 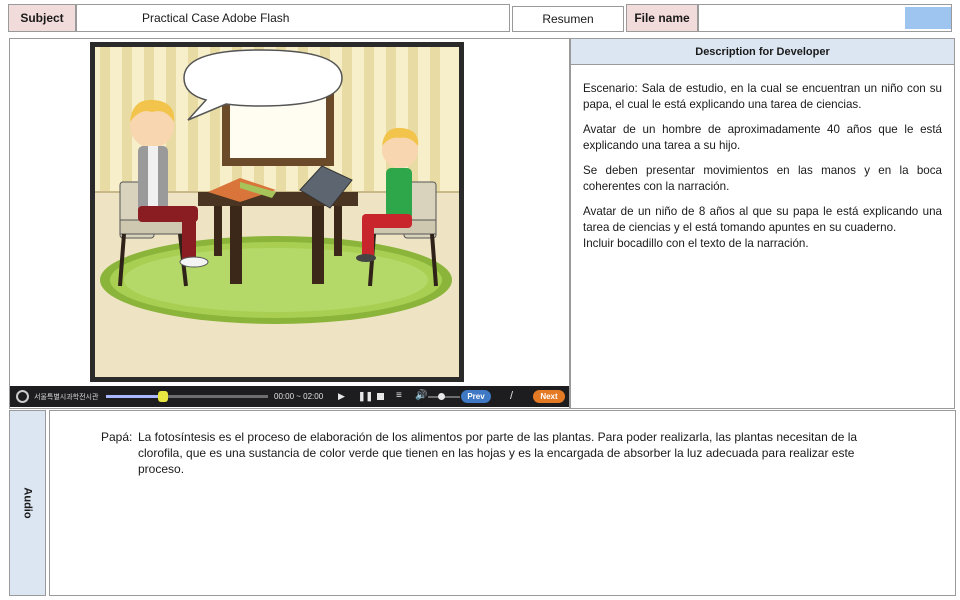 I want to click on player-logo-text: 서울특별시과학전시관, so click(x=66, y=397).